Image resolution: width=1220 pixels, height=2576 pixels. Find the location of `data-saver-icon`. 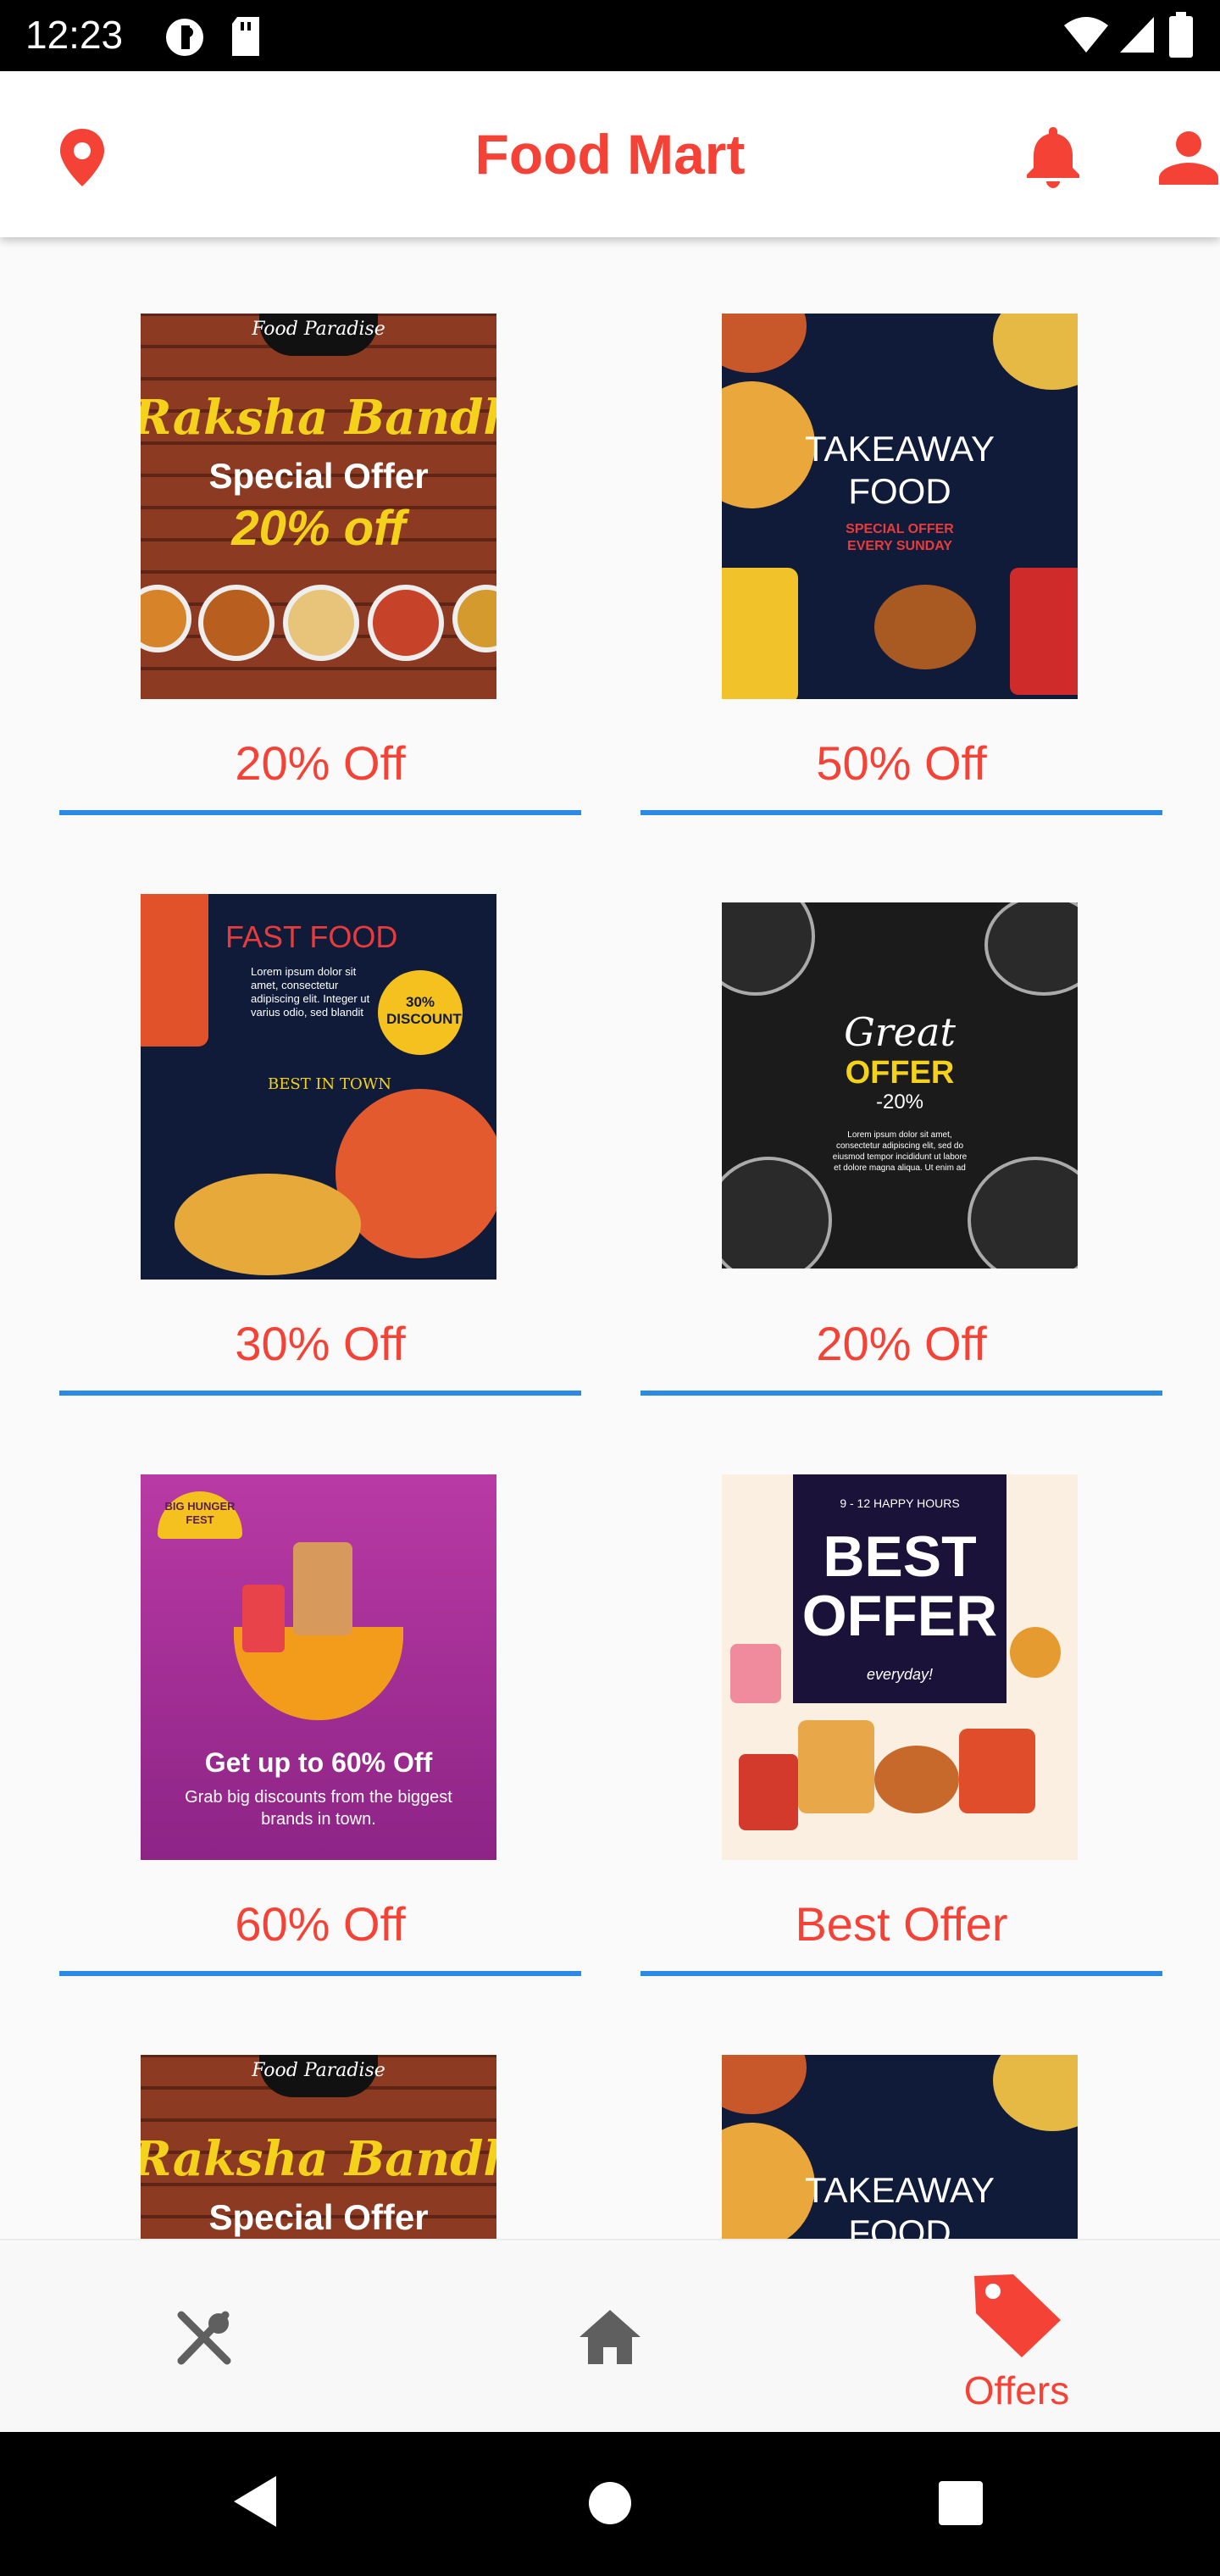

data-saver-icon is located at coordinates (184, 37).